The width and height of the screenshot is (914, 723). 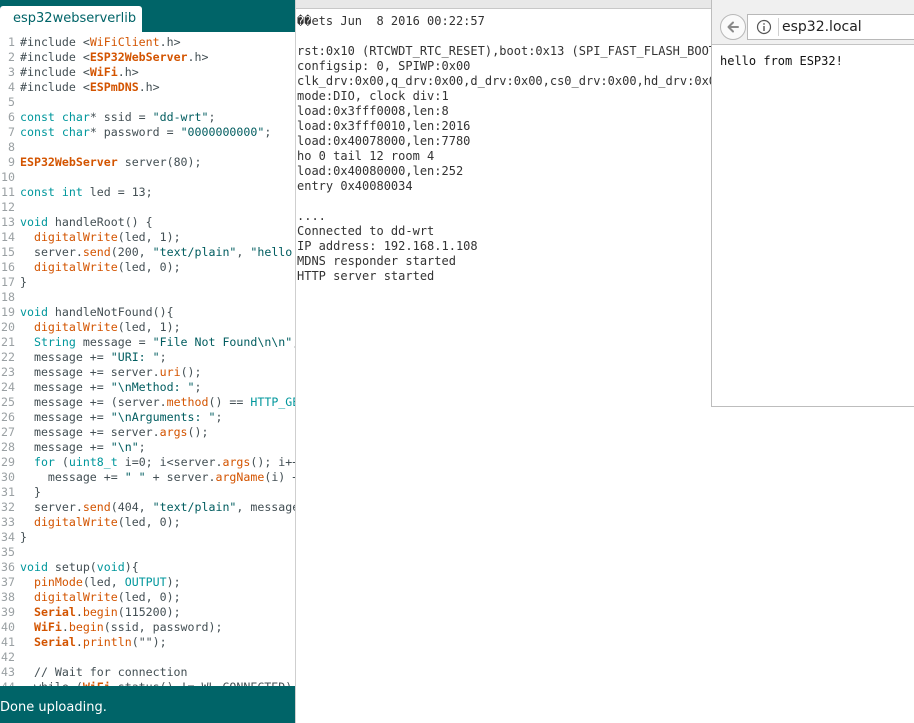 What do you see at coordinates (149, 132) in the screenshot?
I see `code-line: 7 const char* password = "0000000000";` at bounding box center [149, 132].